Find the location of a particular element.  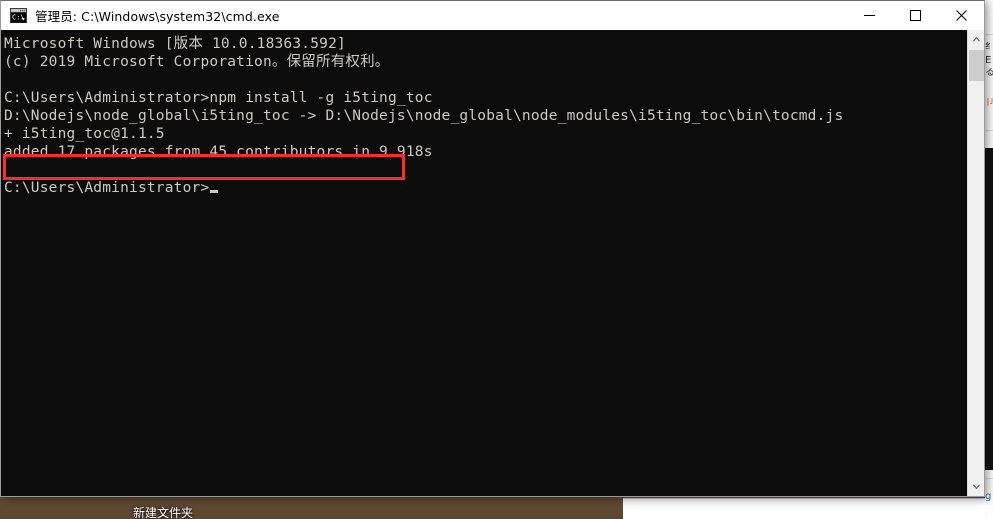

console-line: + i5ting_toc@1.1.5 is located at coordinates (84, 134).